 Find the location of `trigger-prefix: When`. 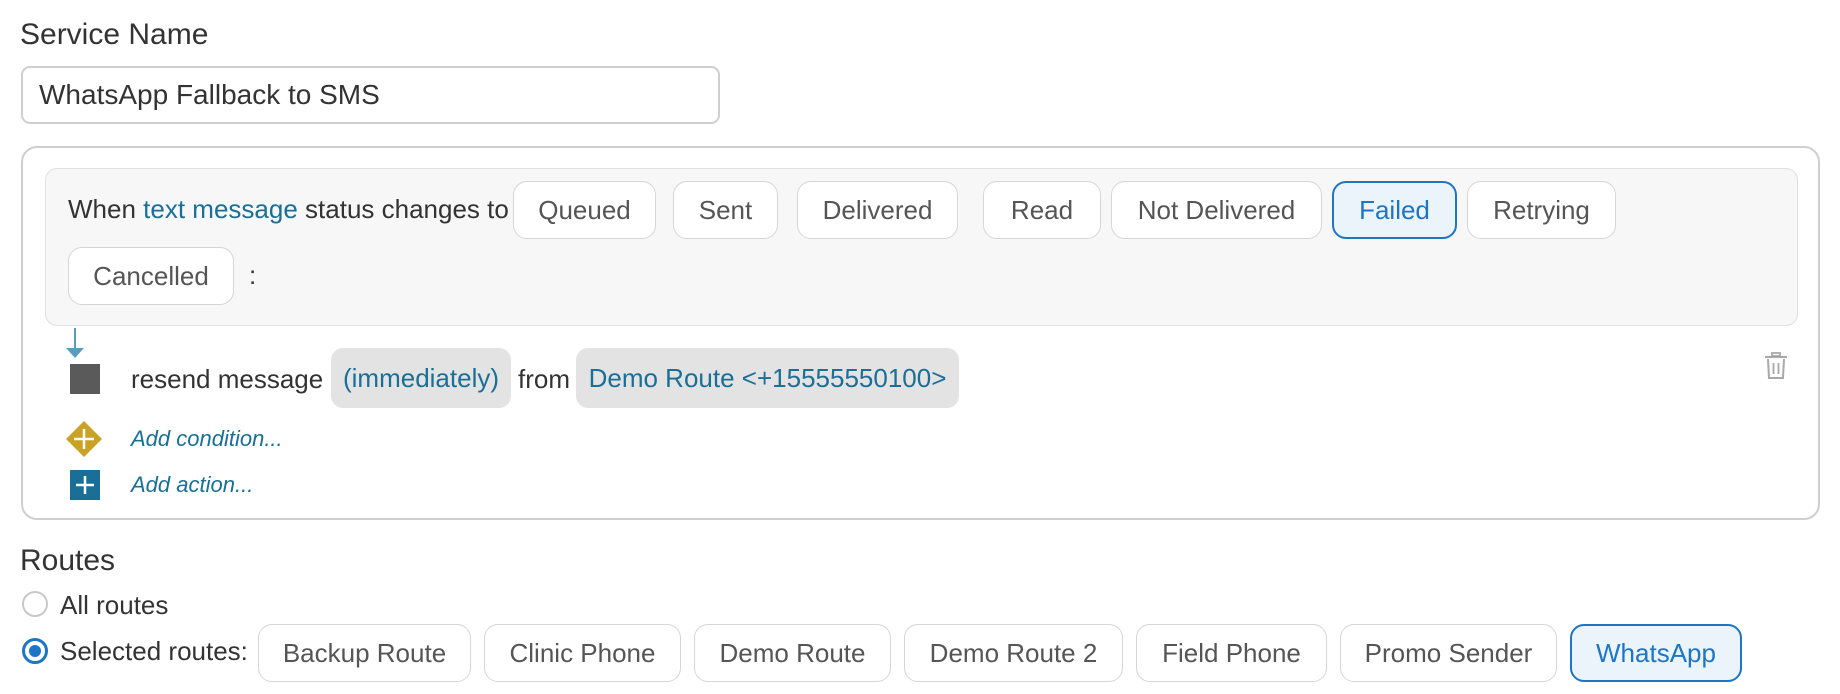

trigger-prefix: When is located at coordinates (102, 209).